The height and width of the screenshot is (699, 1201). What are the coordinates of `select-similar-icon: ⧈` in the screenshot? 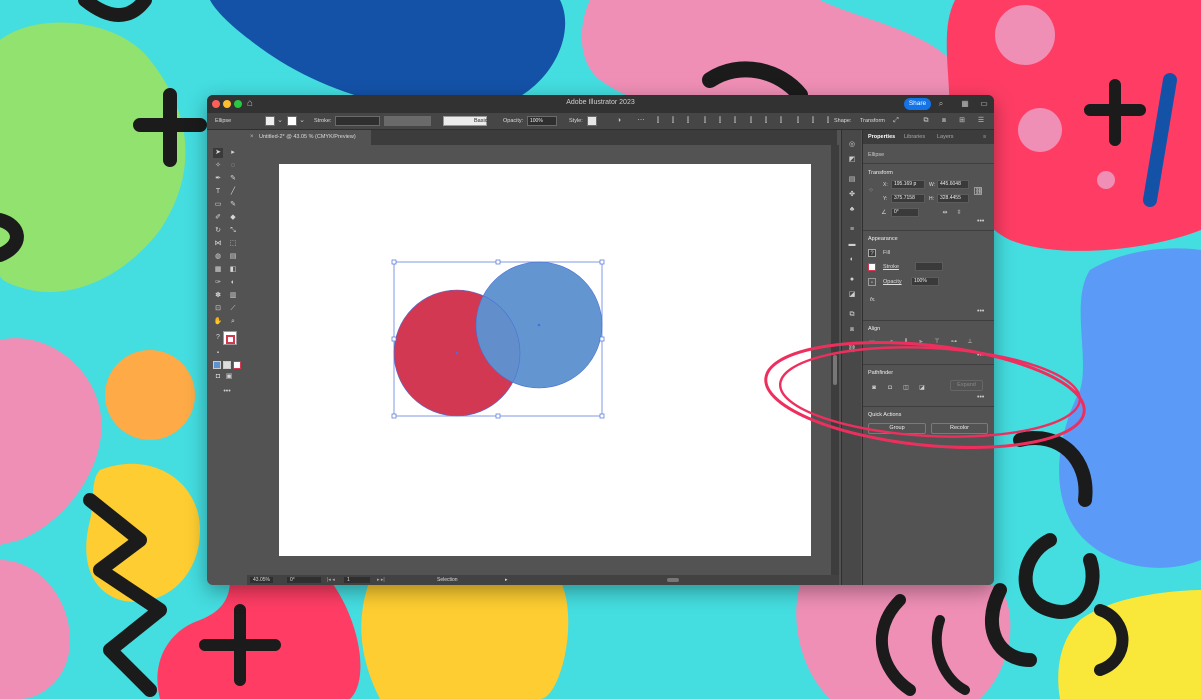 It's located at (944, 121).